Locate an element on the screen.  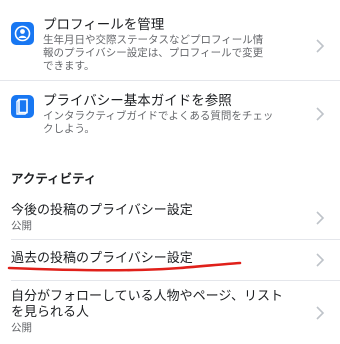
following-visibility-title-line1: 自分がフォローしている人物やページ、リスト is located at coordinates (147, 296).